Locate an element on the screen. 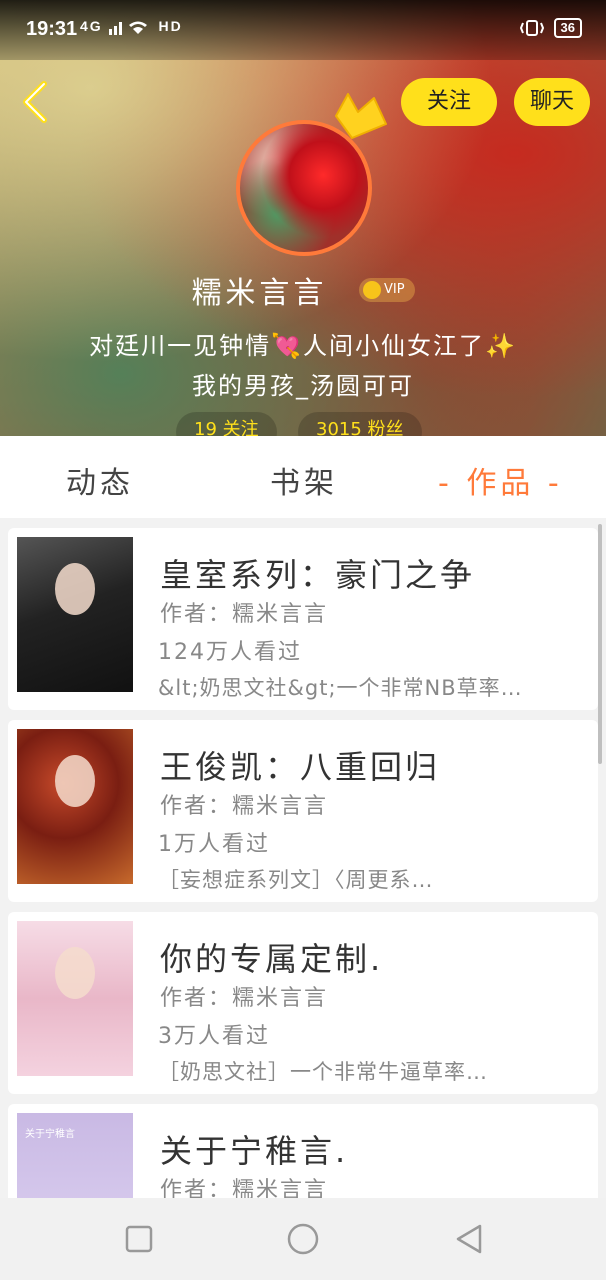 The height and width of the screenshot is (1280, 606). bio-line-1: 对廷川一见钟情💘人间小仙女江了✨ is located at coordinates (303, 346).